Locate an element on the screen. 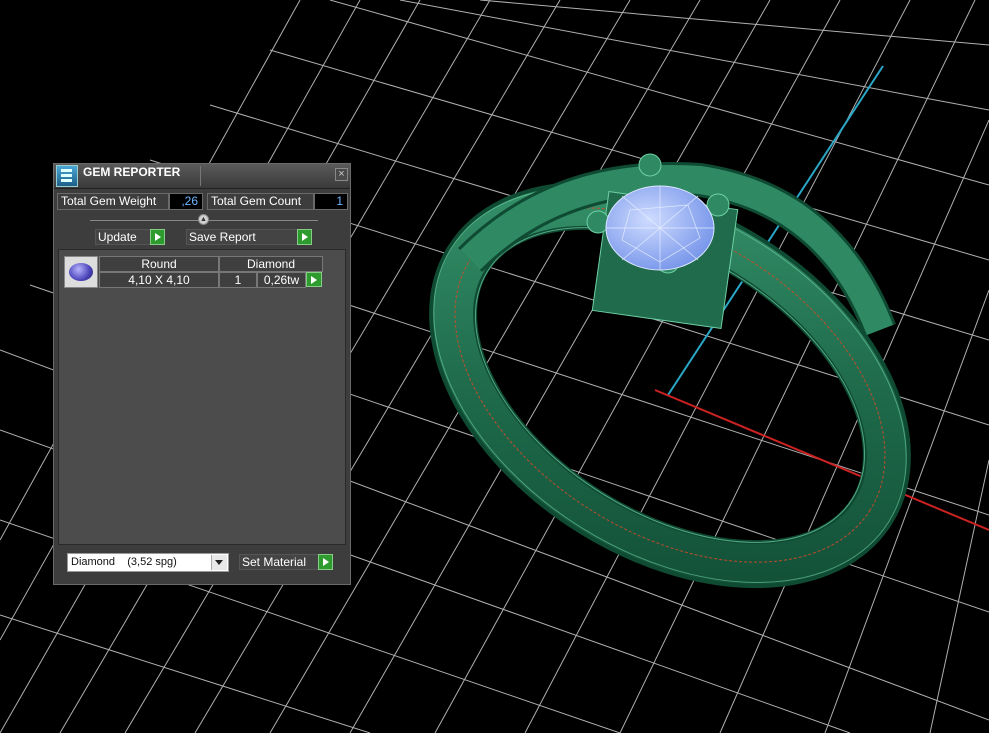  gem-size: 4,10 X 4,10 is located at coordinates (159, 280).